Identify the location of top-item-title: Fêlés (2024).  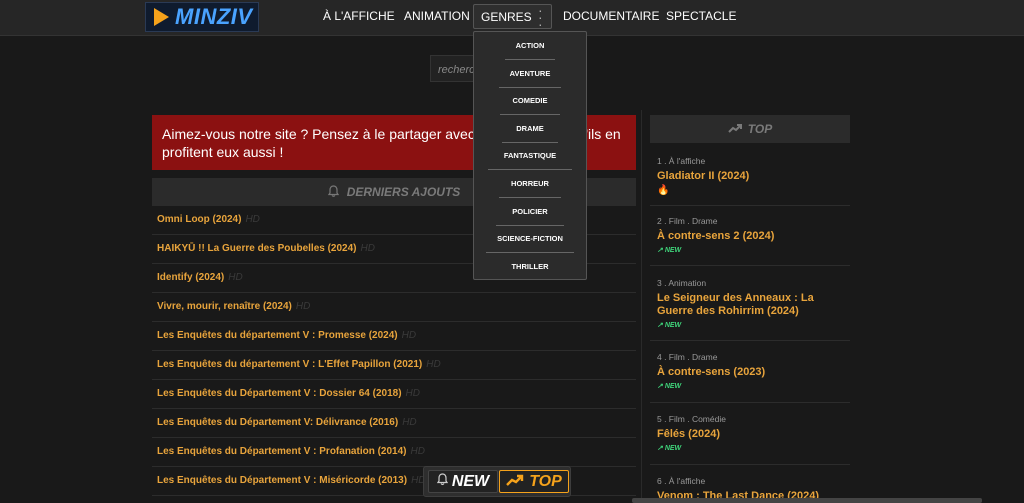
(753, 434).